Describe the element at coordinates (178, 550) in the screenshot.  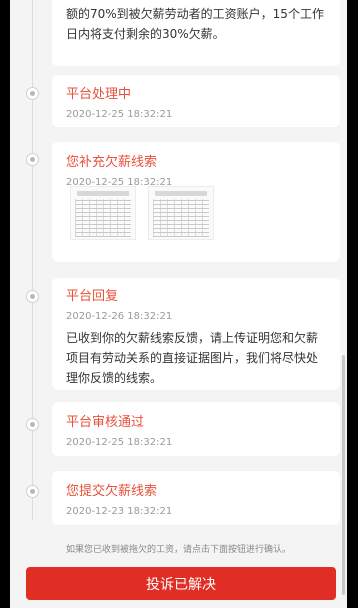
I see `confirm-note: 如果您已收到被拖欠的工资，请点击下面按钮进行确认。` at that location.